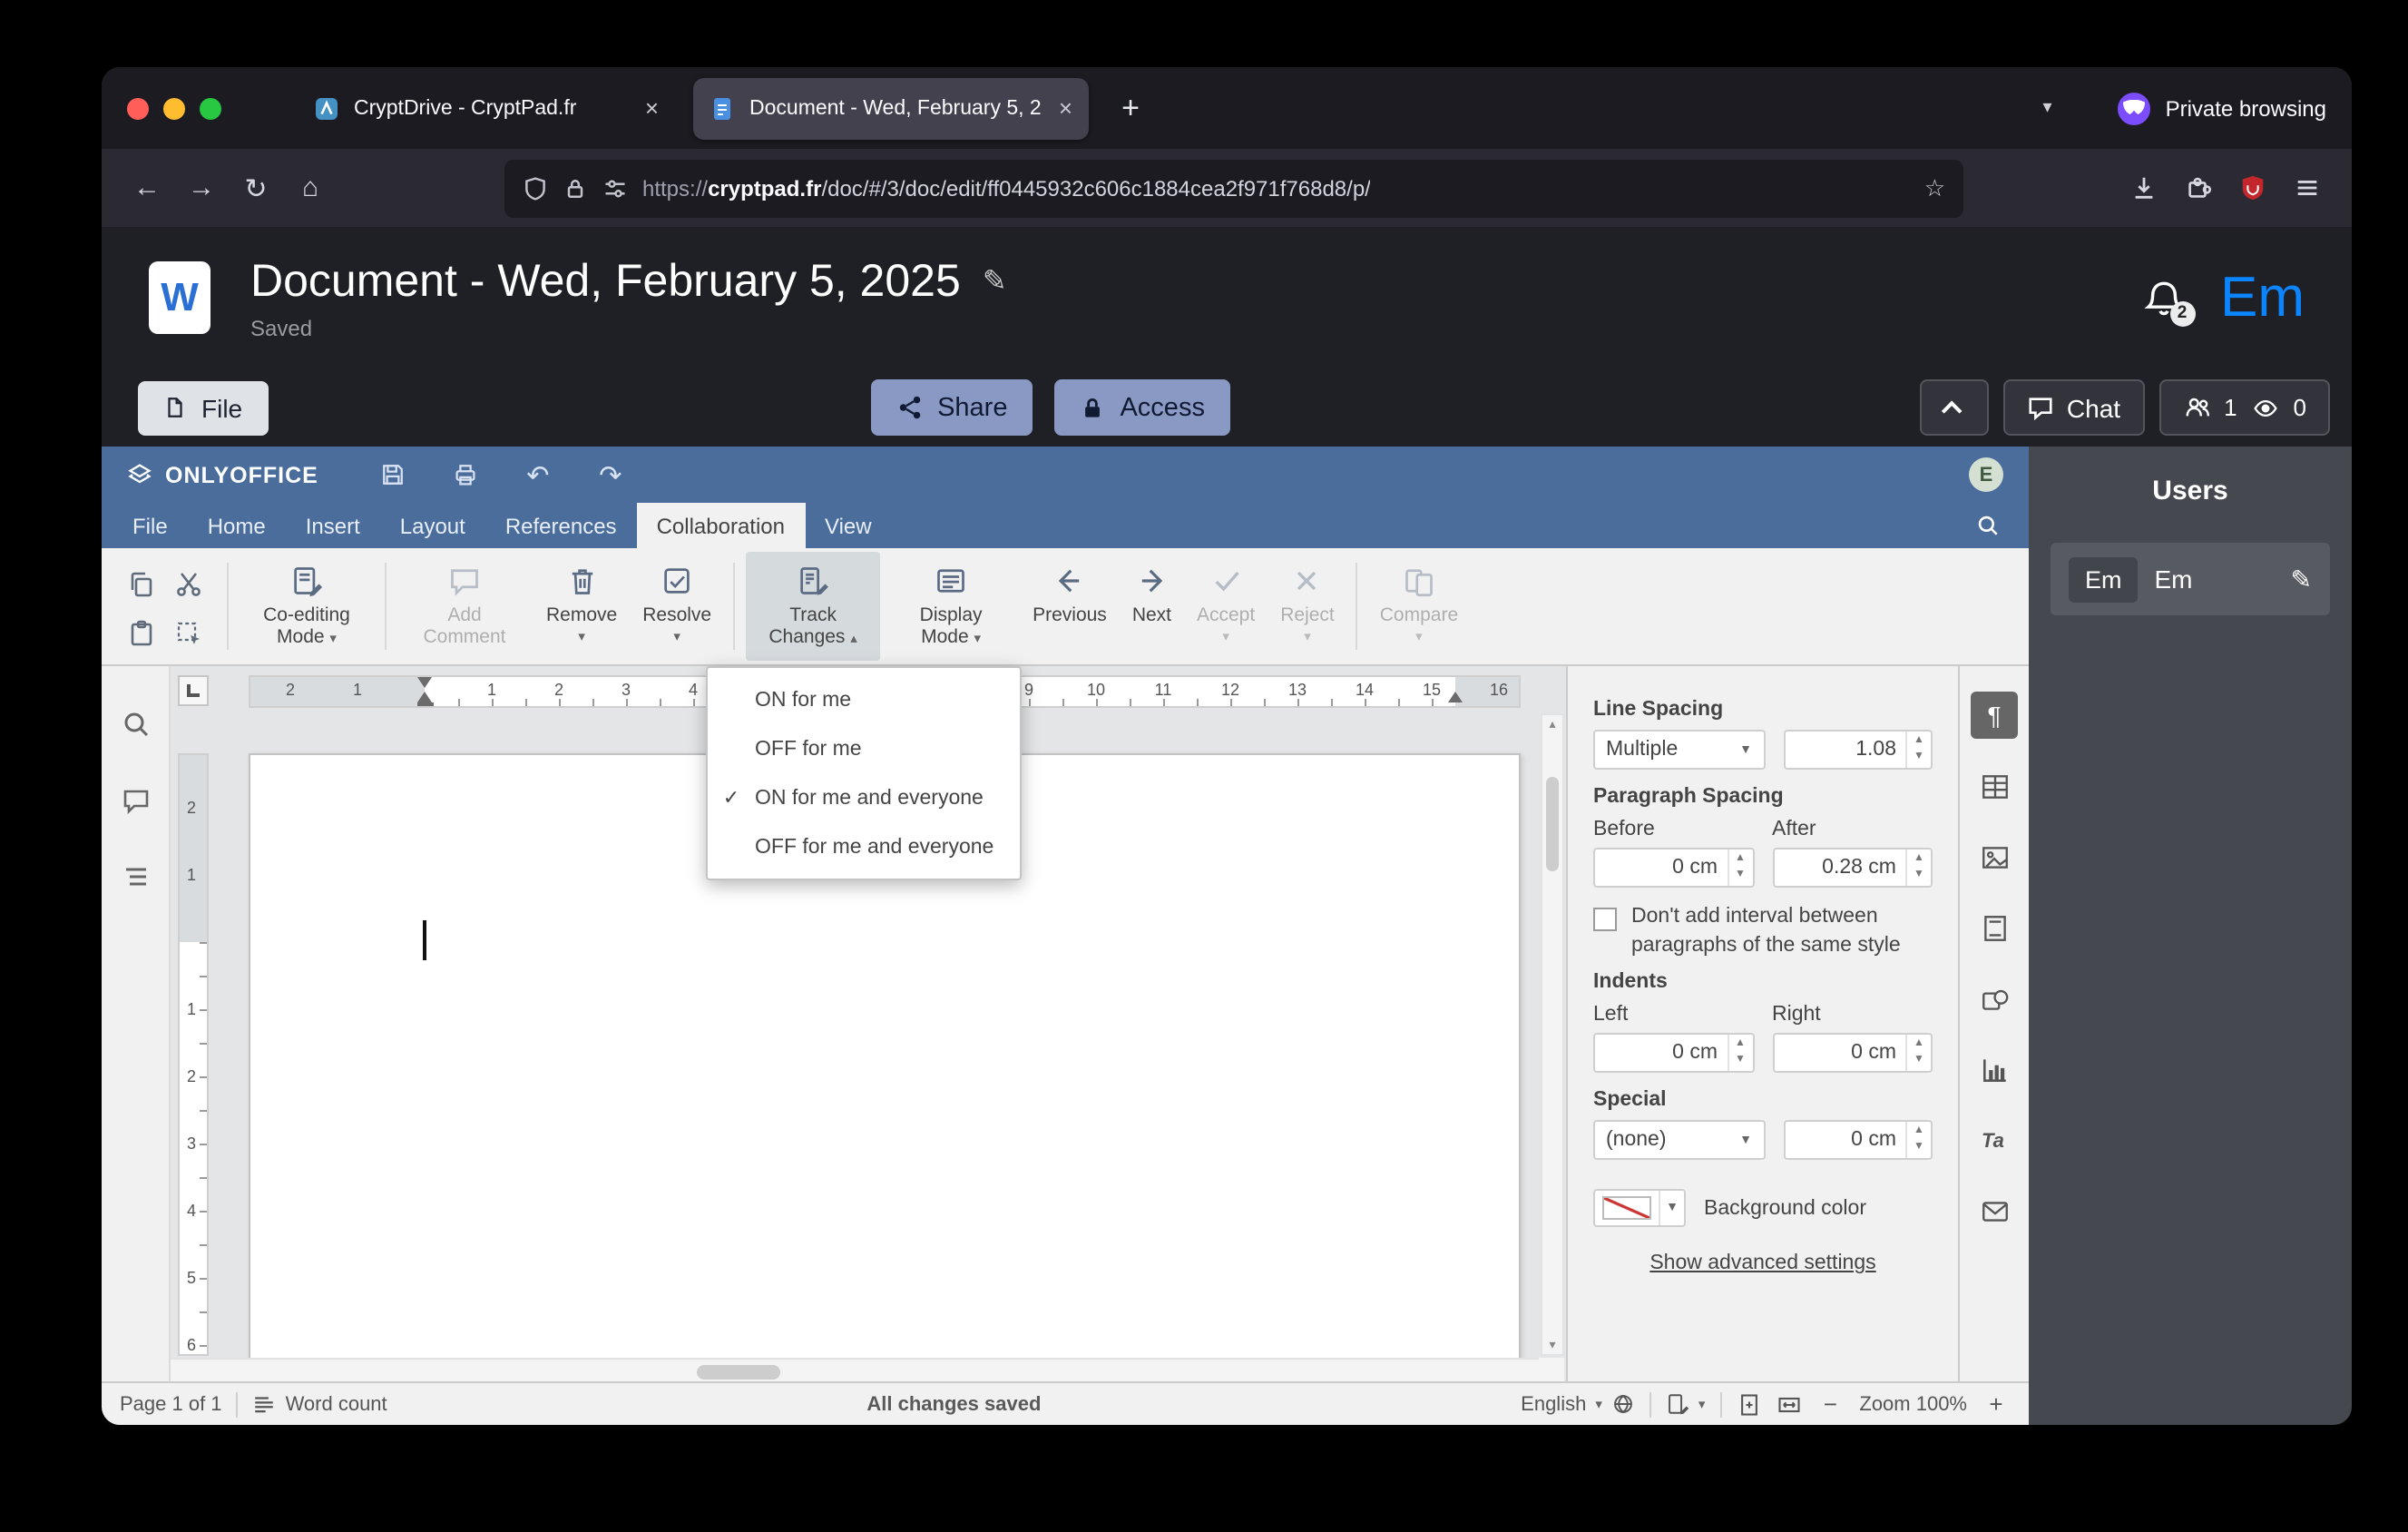 The image size is (2408, 1532). Describe the element at coordinates (1142, 407) in the screenshot. I see `access-button: Access` at that location.